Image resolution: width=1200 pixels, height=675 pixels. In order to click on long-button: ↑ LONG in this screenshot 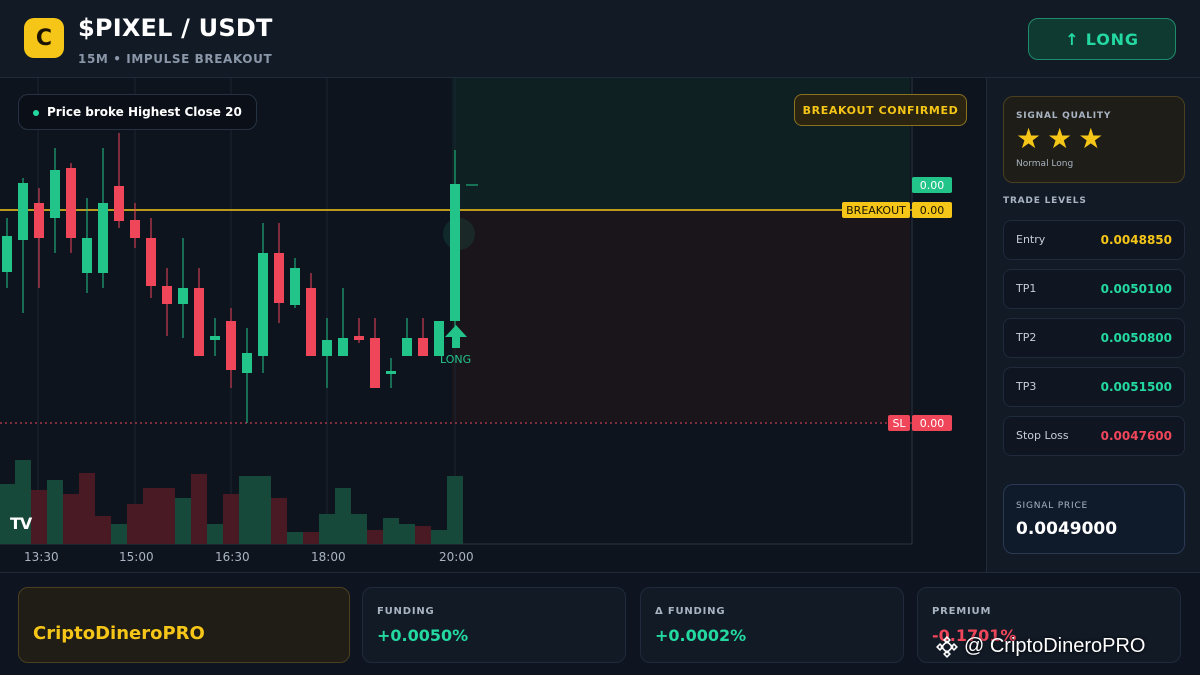, I will do `click(1102, 39)`.